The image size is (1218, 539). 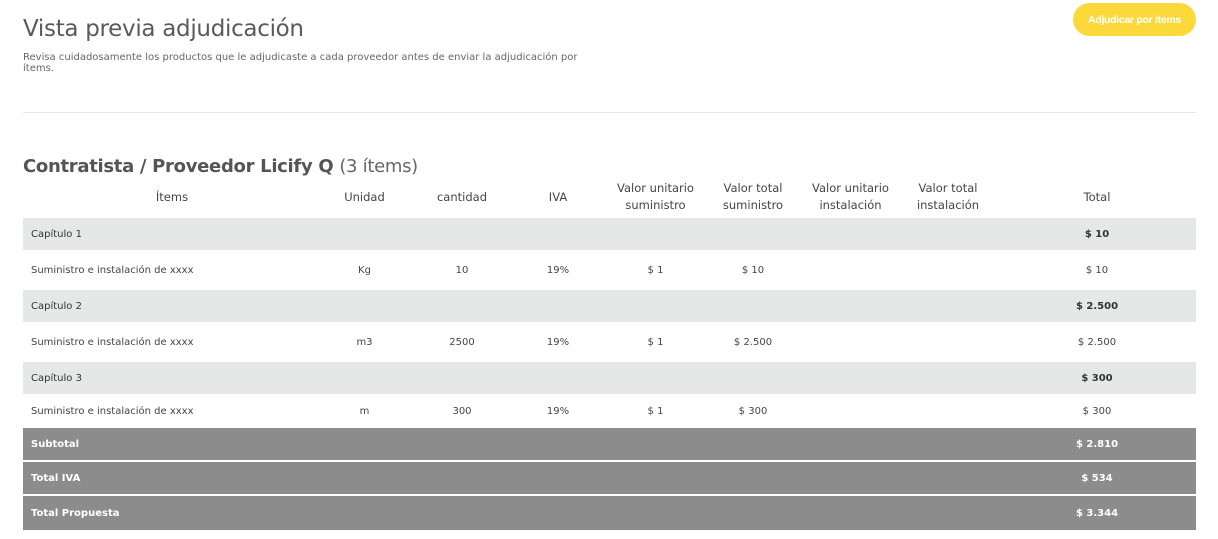 I want to click on item-total: $ 300, so click(x=1097, y=411).